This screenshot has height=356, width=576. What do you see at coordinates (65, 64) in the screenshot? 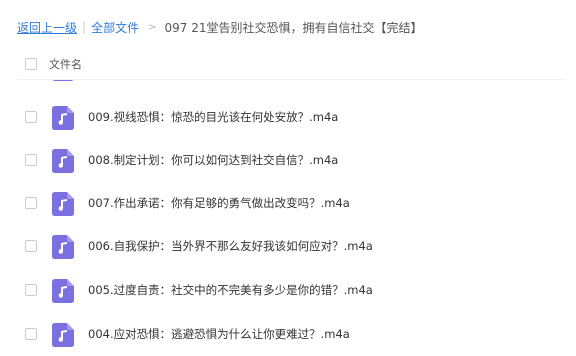
I see `column-header-filename: 文件名` at bounding box center [65, 64].